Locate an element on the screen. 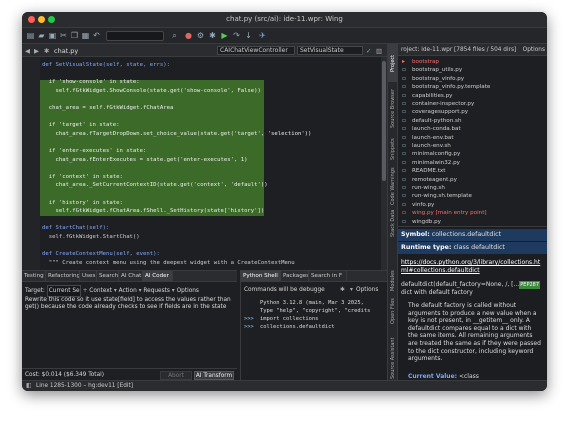 This screenshot has height=422, width=569. copy-icon: ❐ is located at coordinates (74, 35).